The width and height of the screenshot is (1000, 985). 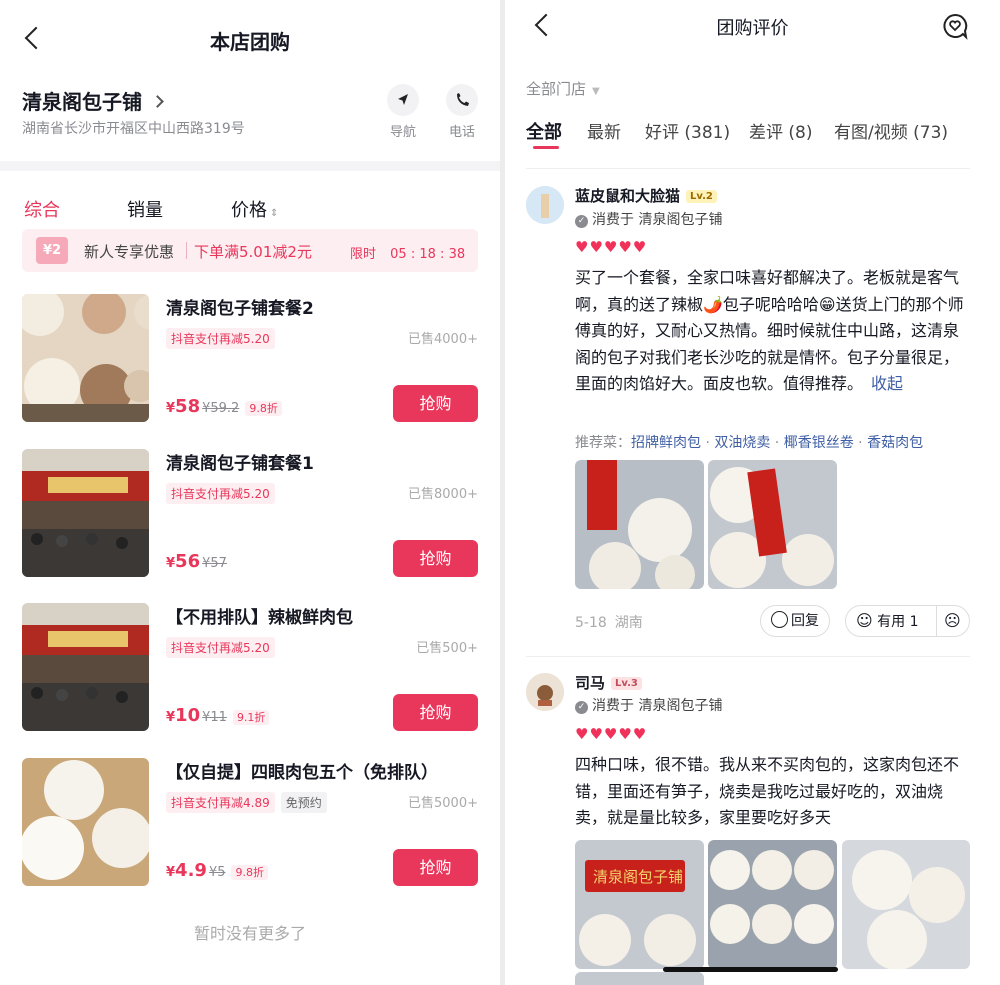 I want to click on timer-hours: 05, so click(x=398, y=254).